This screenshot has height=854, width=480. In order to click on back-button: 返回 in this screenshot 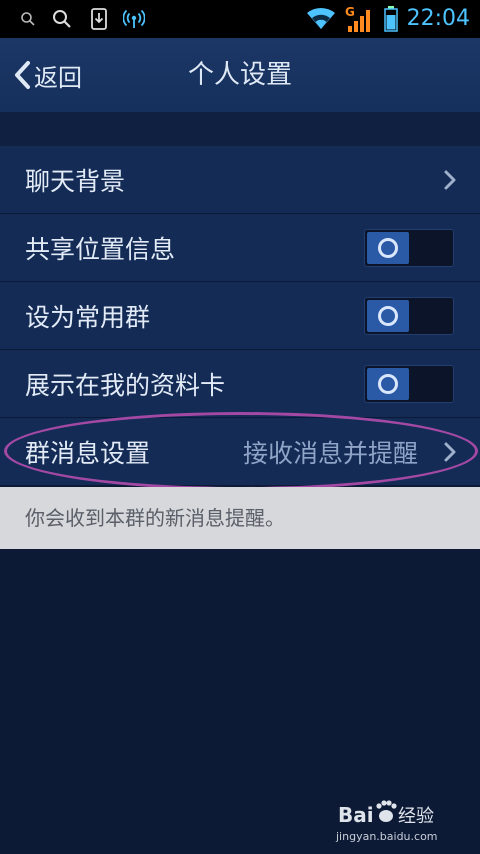, I will do `click(47, 75)`.